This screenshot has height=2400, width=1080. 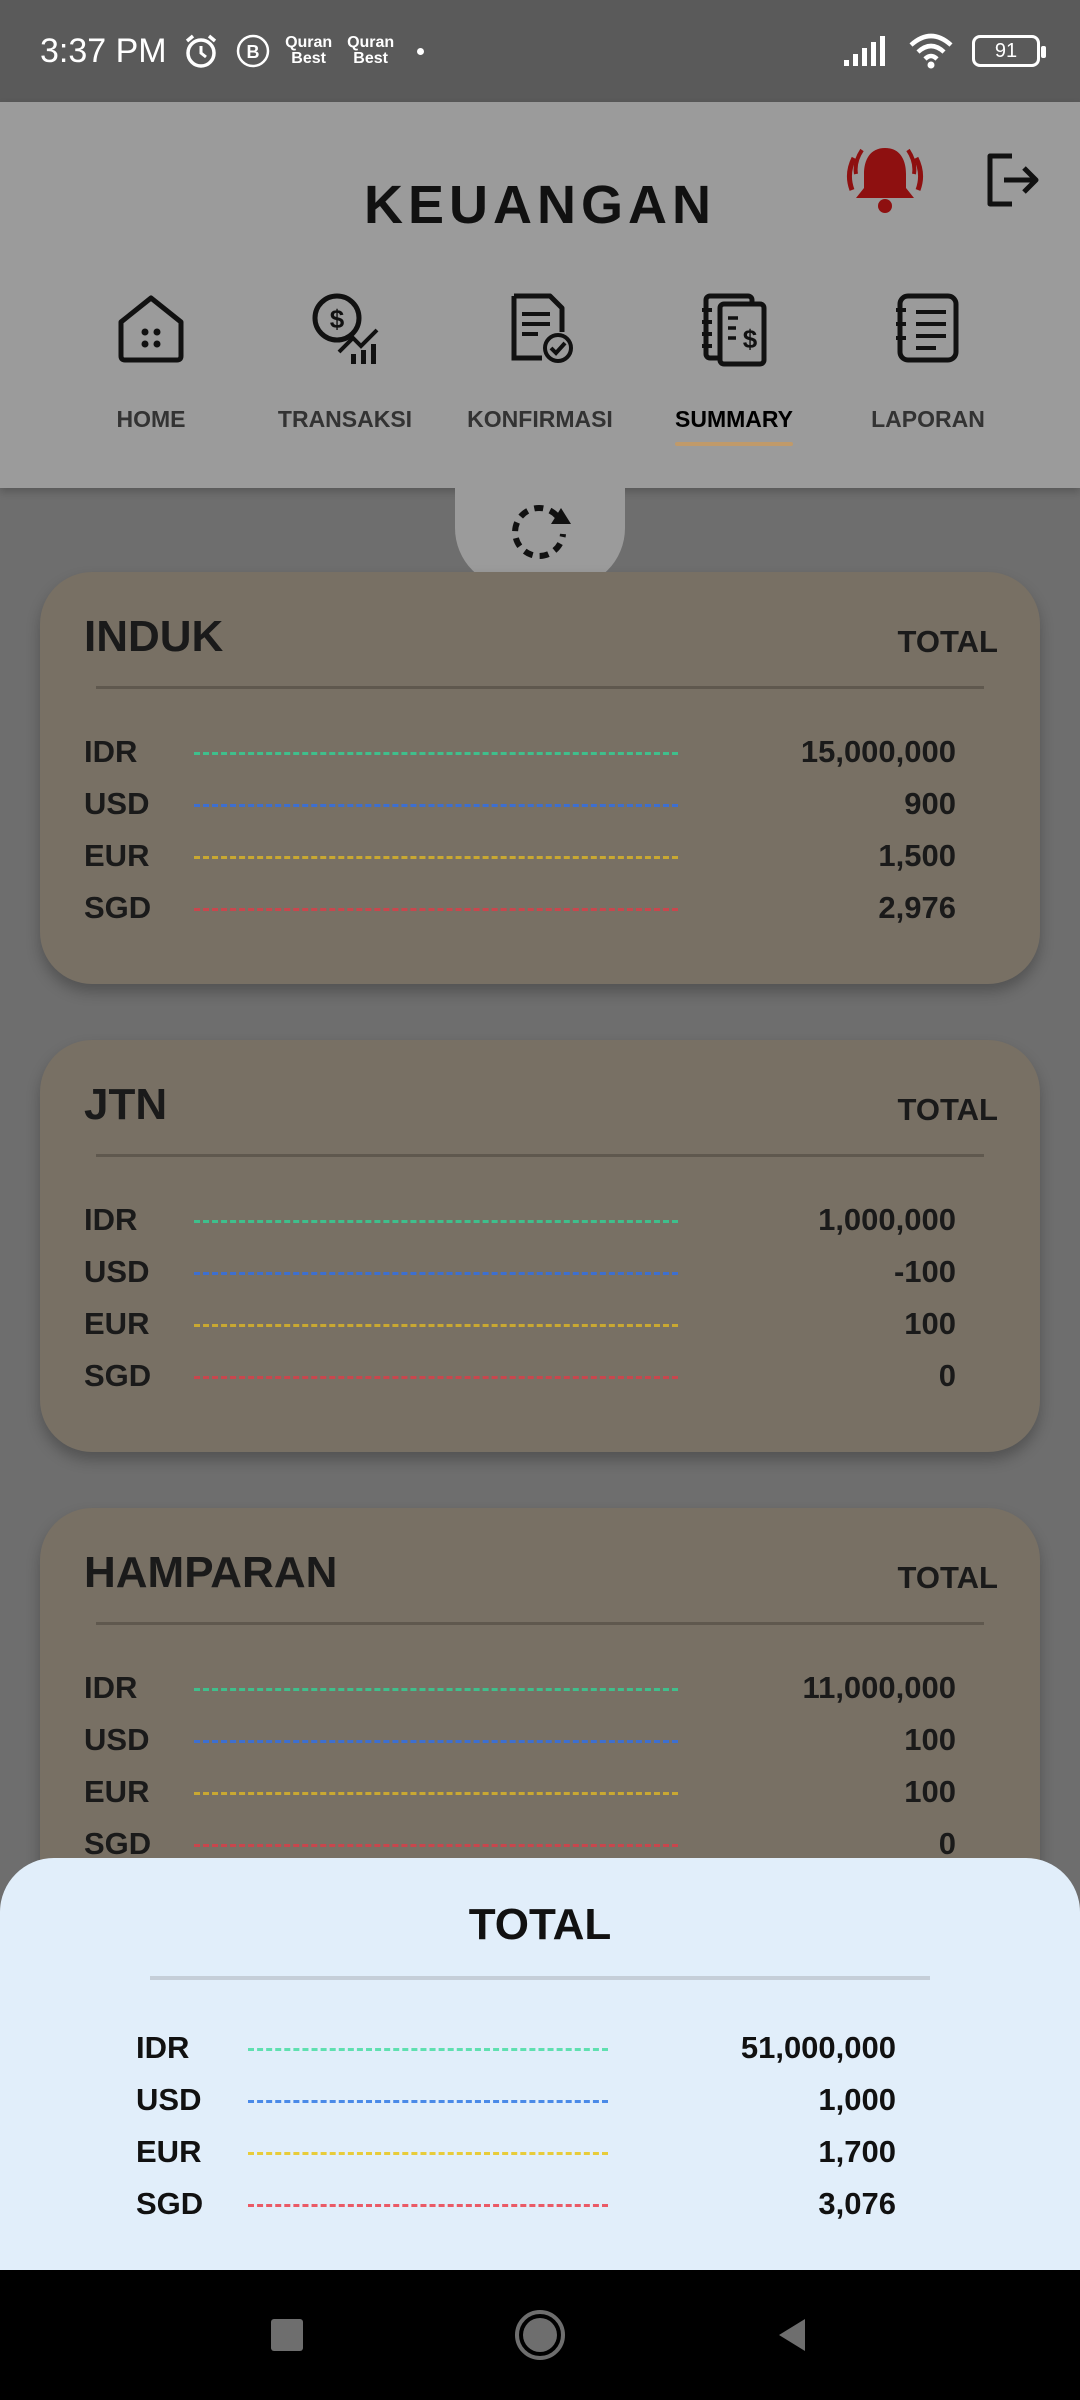 I want to click on system-nav-bar, so click(x=540, y=2335).